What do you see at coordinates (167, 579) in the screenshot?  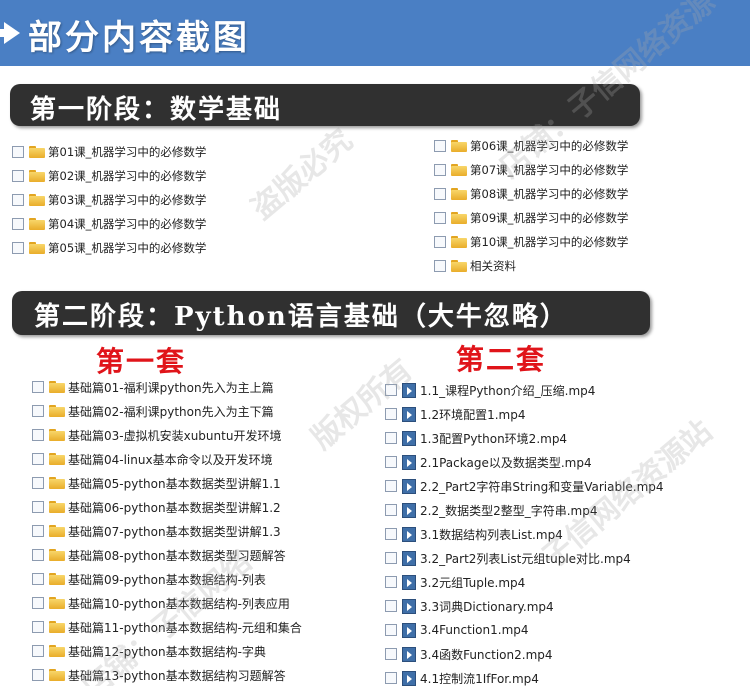 I see `list-item: 基础篇09-python基本数据结构-列表` at bounding box center [167, 579].